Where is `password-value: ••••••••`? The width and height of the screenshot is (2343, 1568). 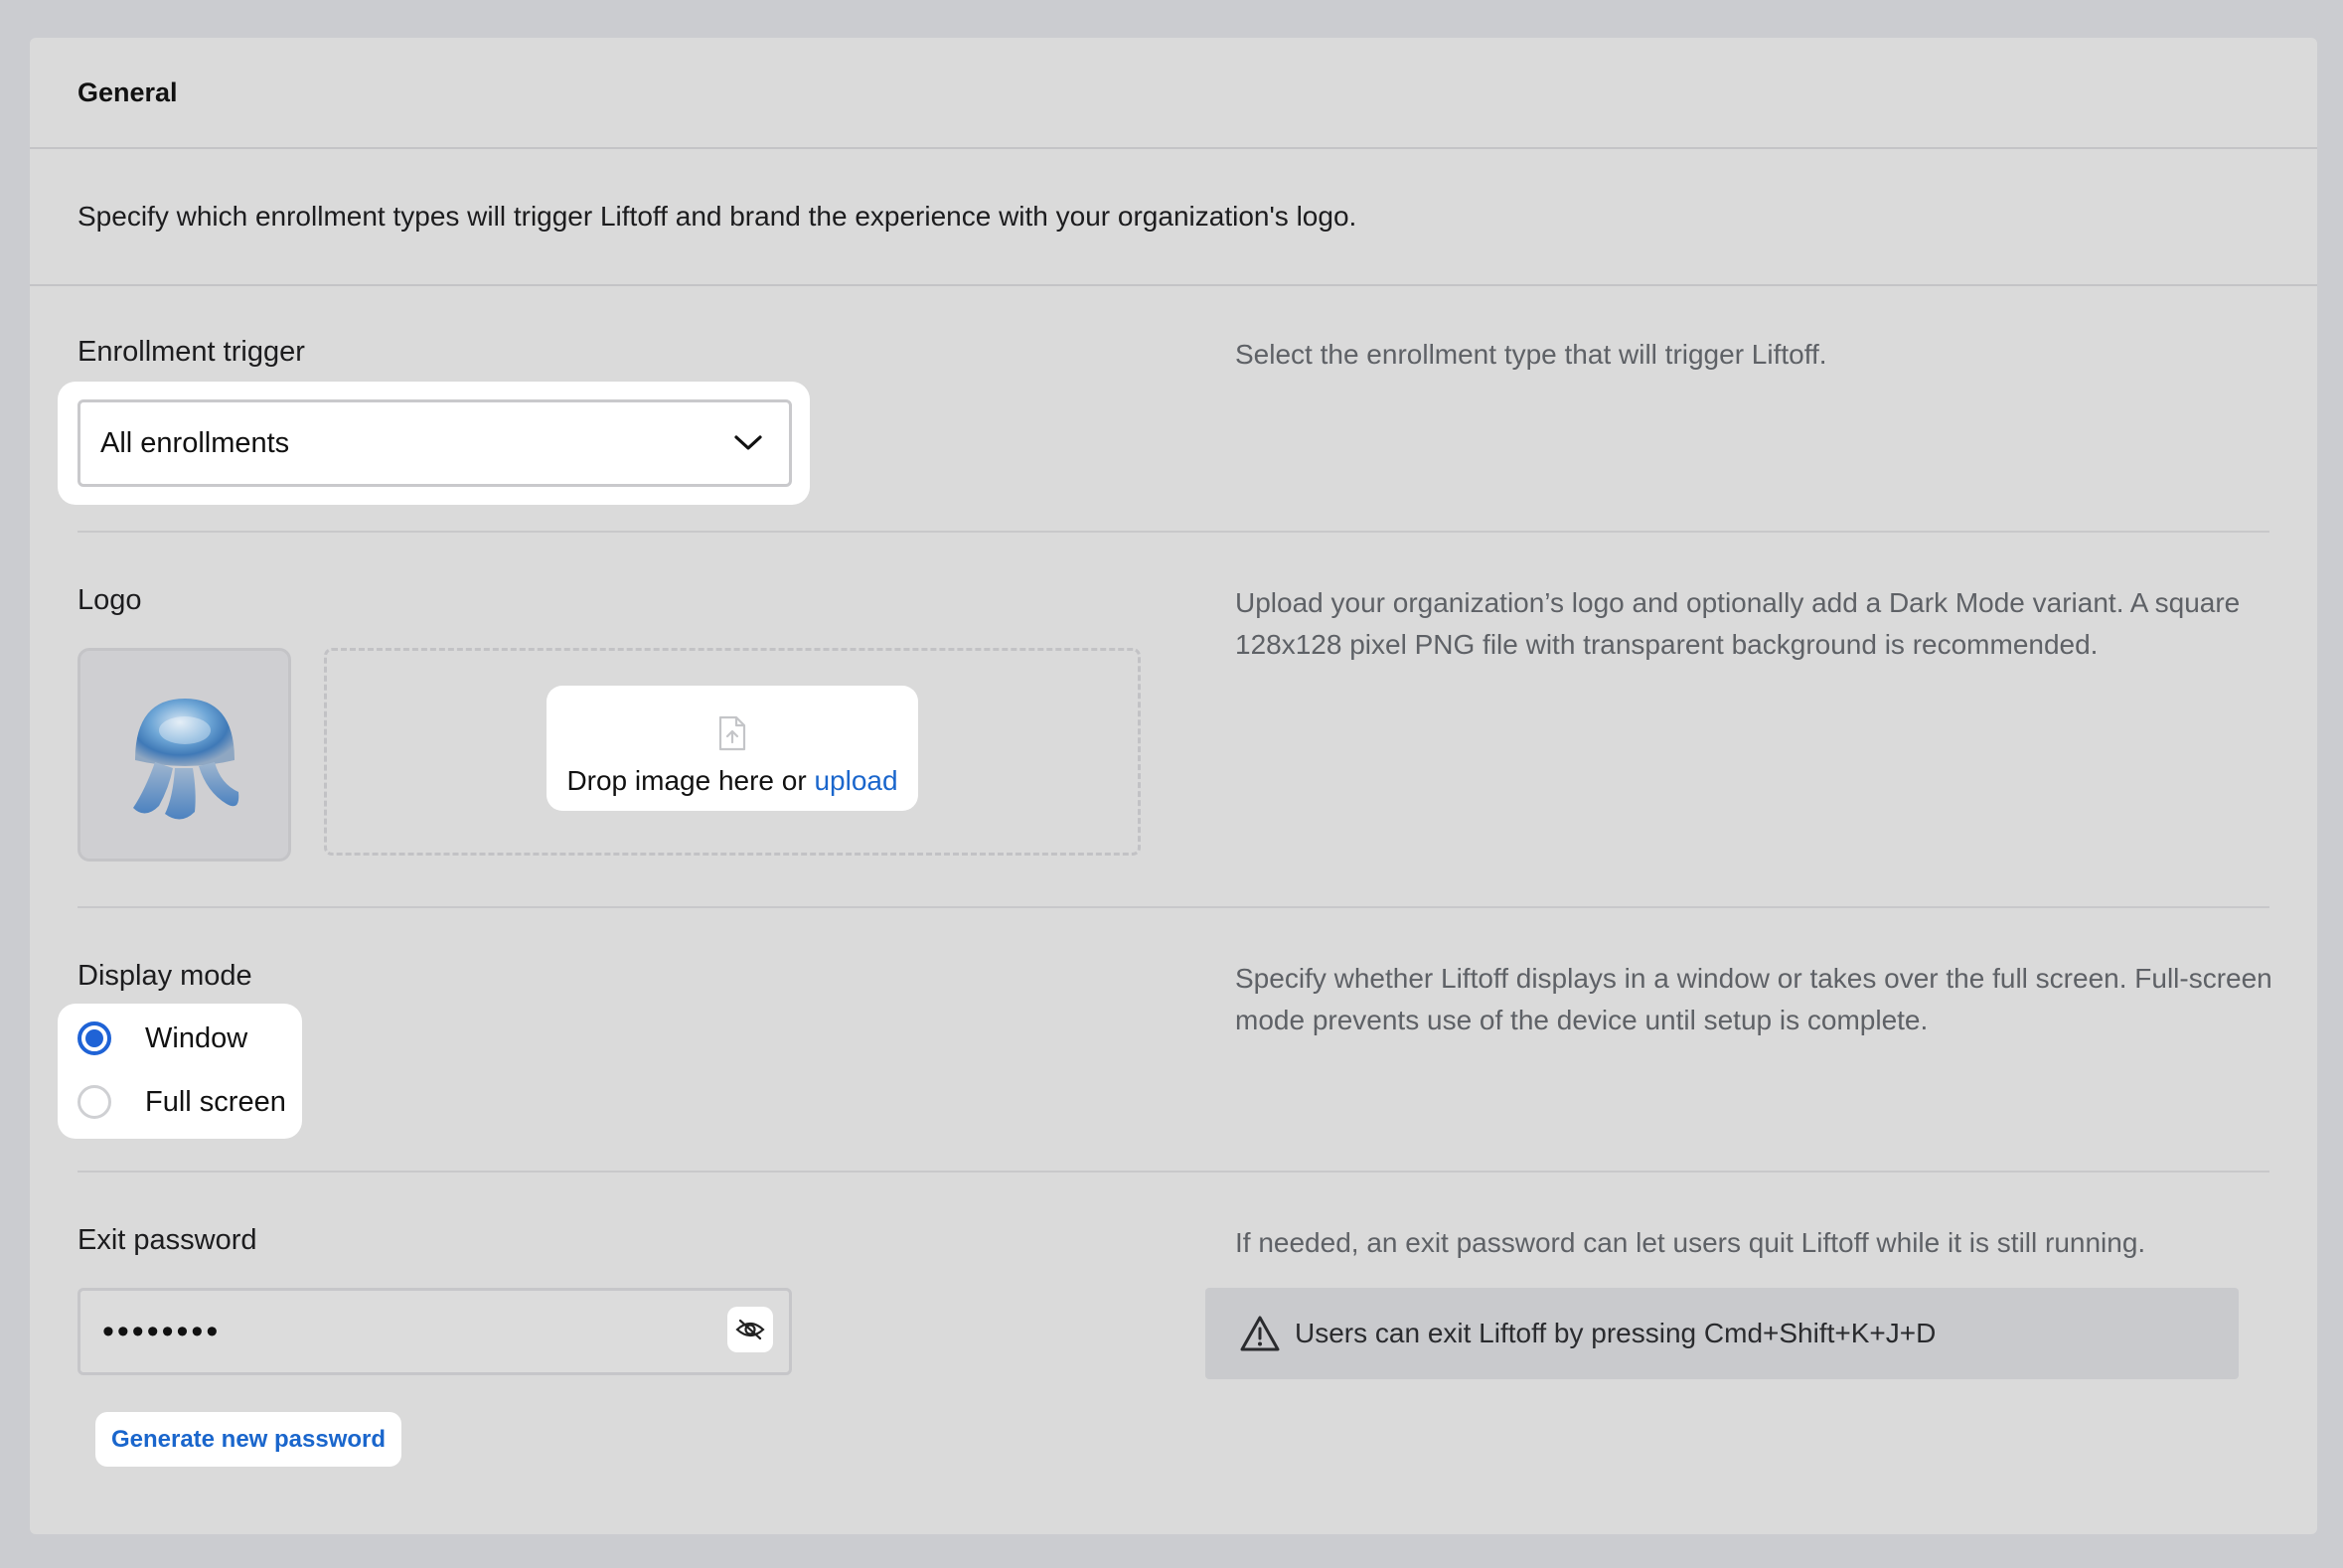 password-value: •••••••• is located at coordinates (162, 1331).